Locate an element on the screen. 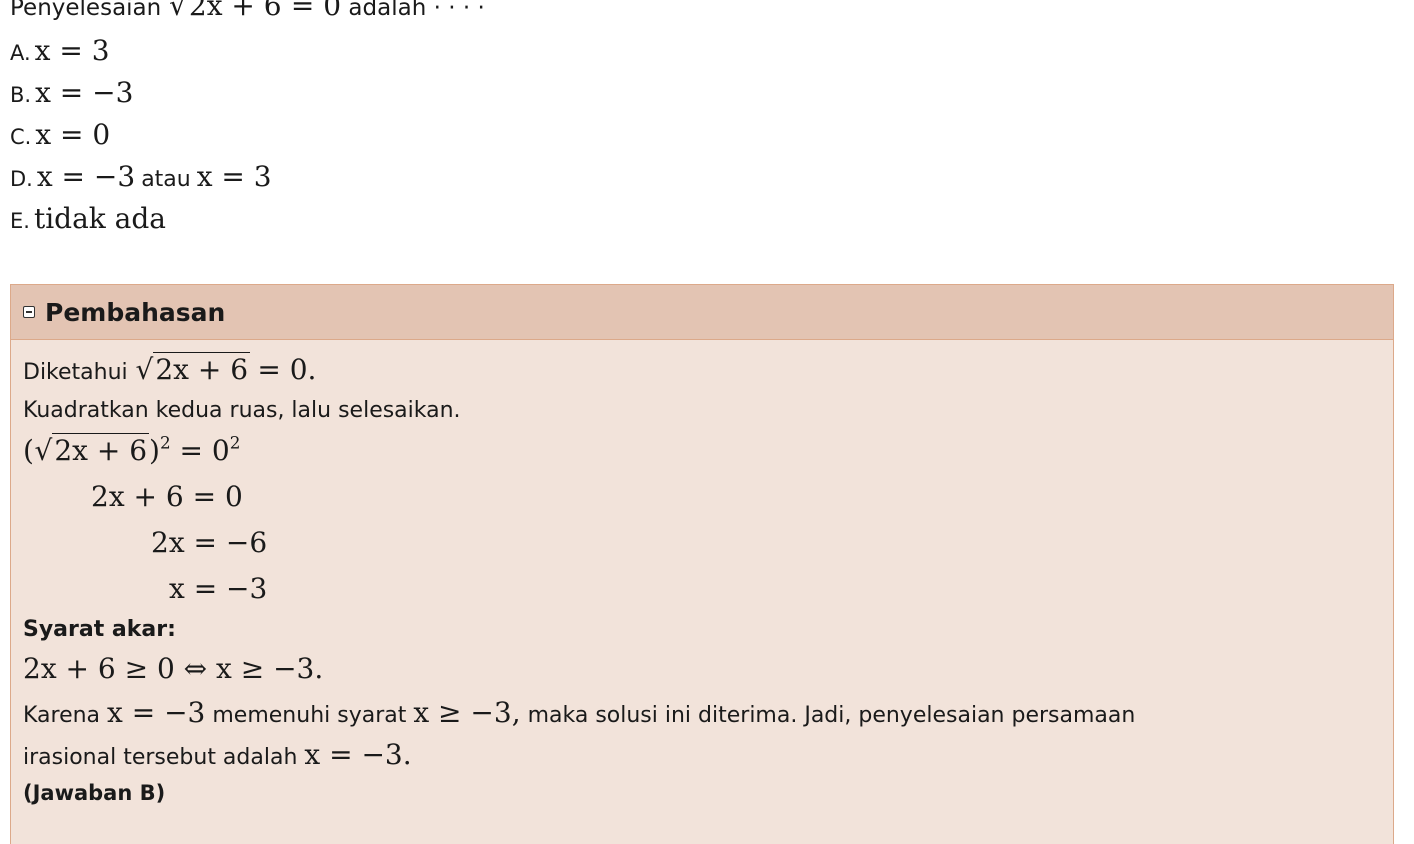 The height and width of the screenshot is (844, 1414). conclusion-math-1: x = −3 is located at coordinates (156, 712).